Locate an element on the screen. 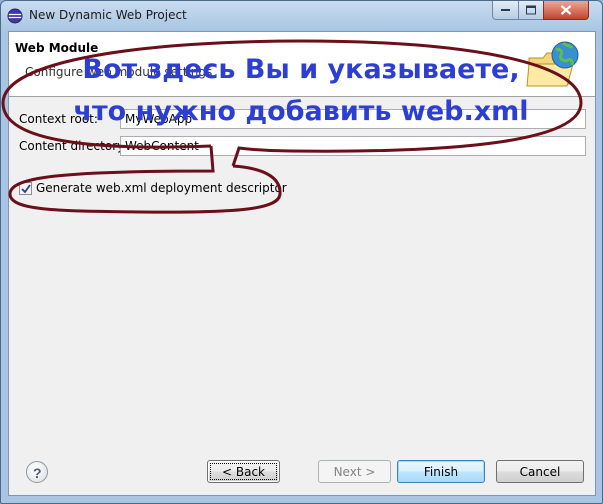 The image size is (603, 504). help-button: ? is located at coordinates (37, 472).